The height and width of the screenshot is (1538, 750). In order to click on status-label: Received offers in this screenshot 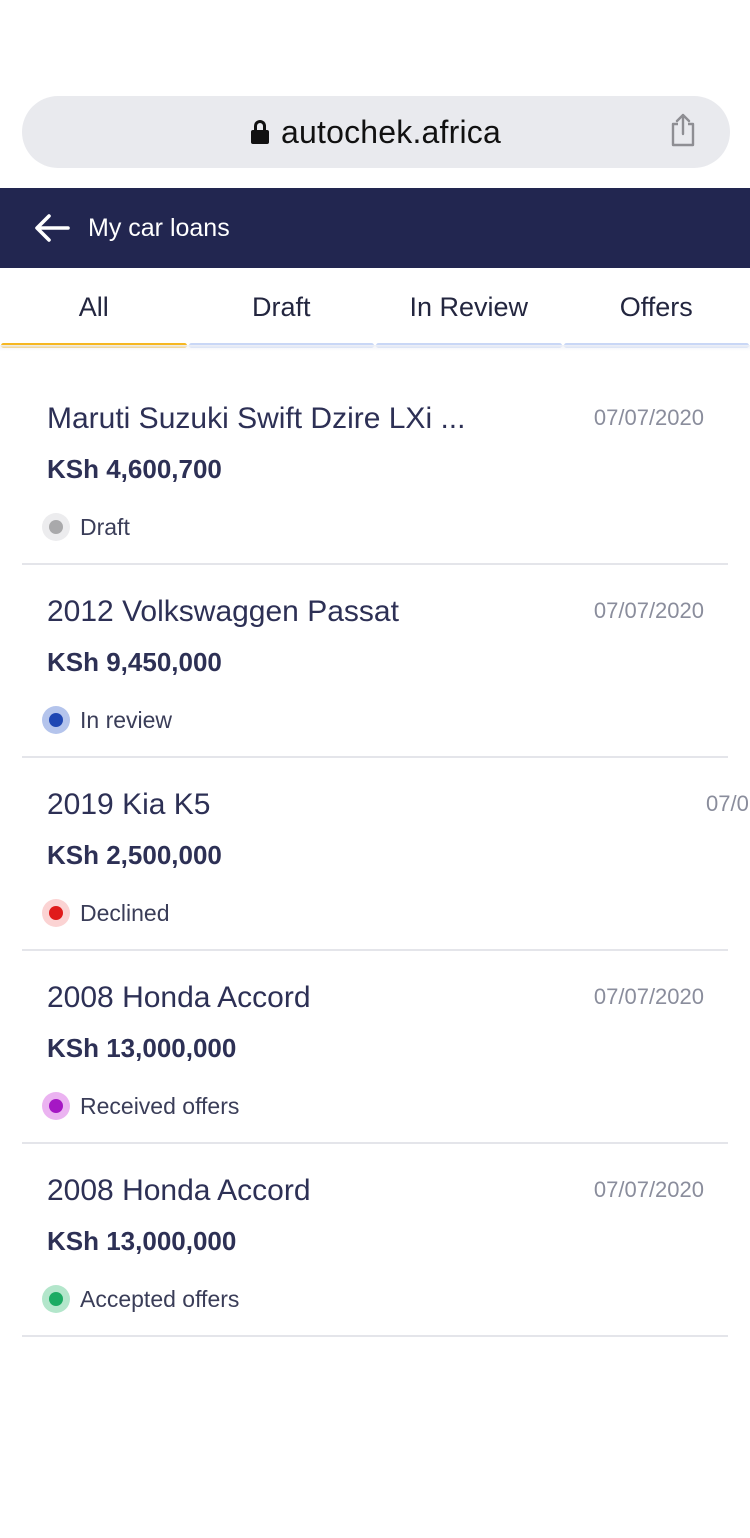, I will do `click(160, 1105)`.